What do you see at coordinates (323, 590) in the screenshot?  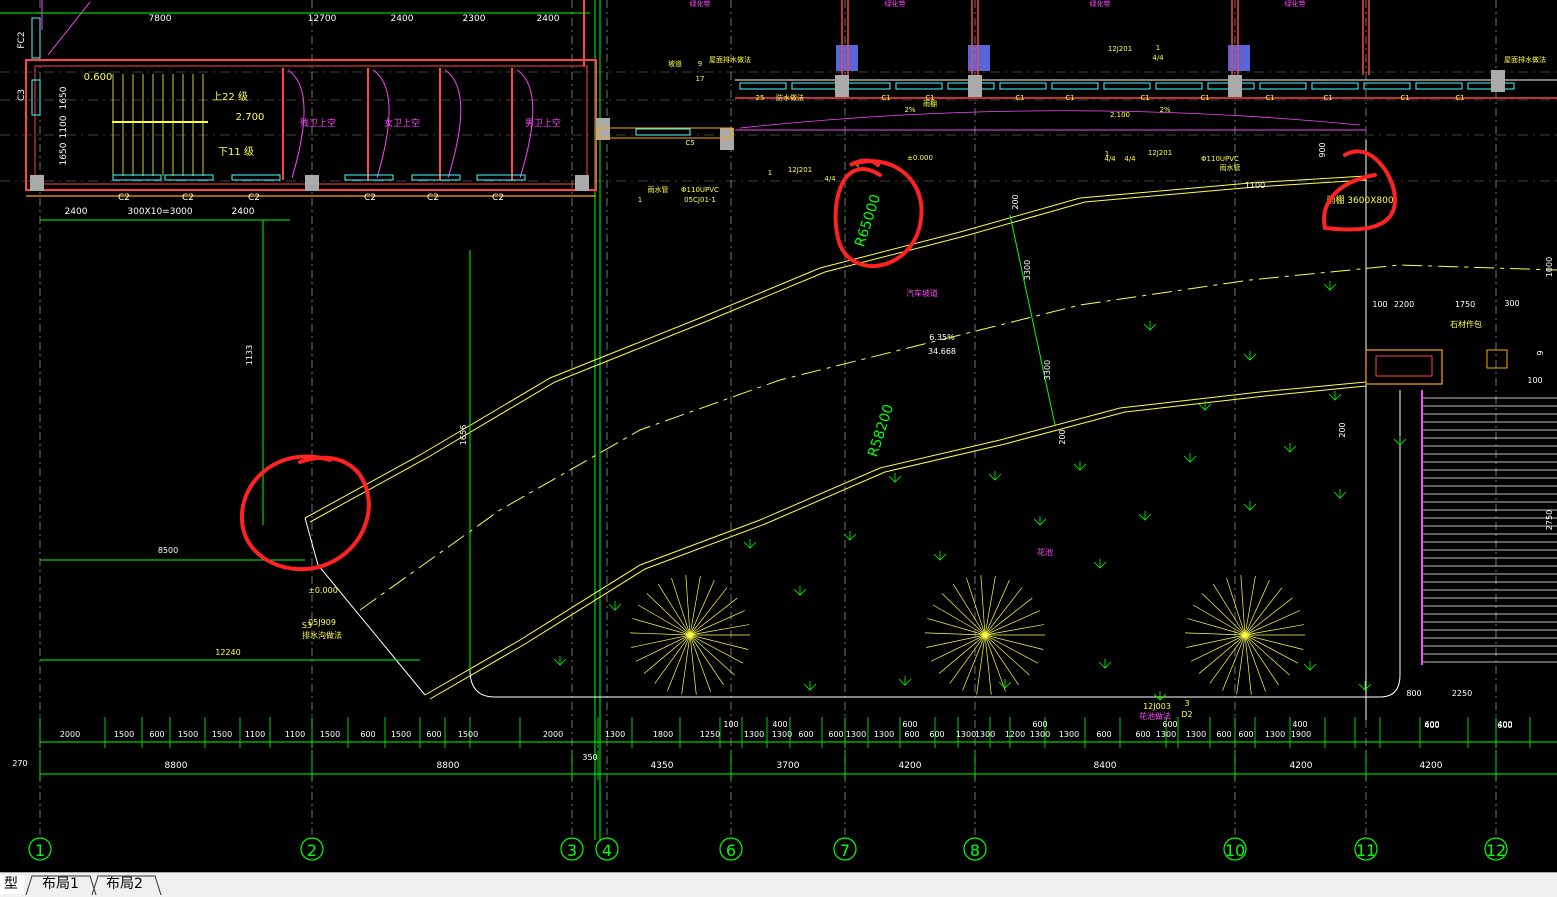 I see `ramp-label: ±0.000` at bounding box center [323, 590].